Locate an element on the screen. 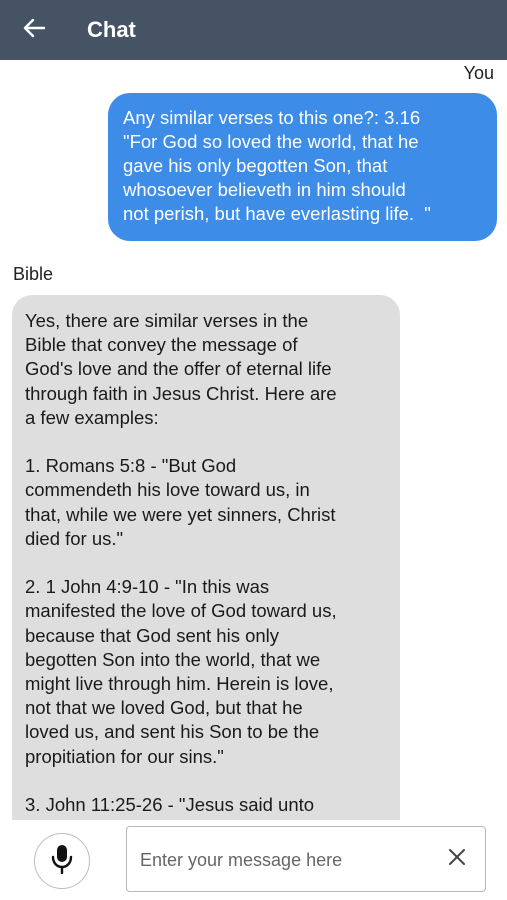 Image resolution: width=507 pixels, height=900 pixels. arrow-left-icon is located at coordinates (34, 30).